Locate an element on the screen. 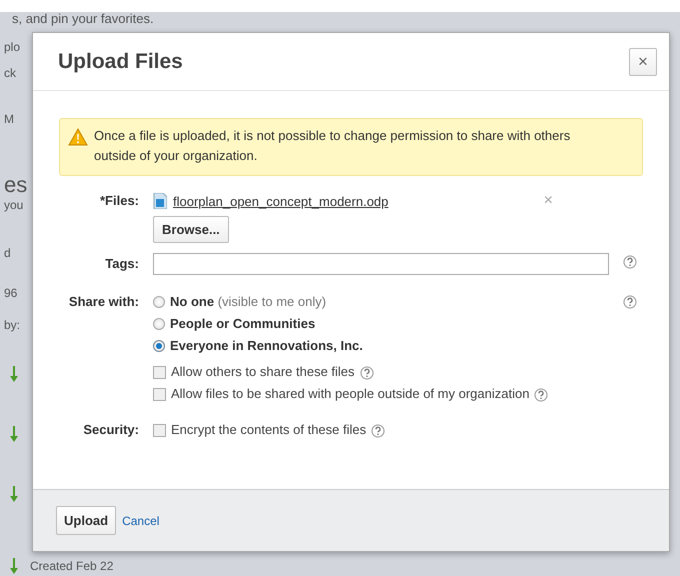 Image resolution: width=680 pixels, height=576 pixels. close-button: × is located at coordinates (643, 62).